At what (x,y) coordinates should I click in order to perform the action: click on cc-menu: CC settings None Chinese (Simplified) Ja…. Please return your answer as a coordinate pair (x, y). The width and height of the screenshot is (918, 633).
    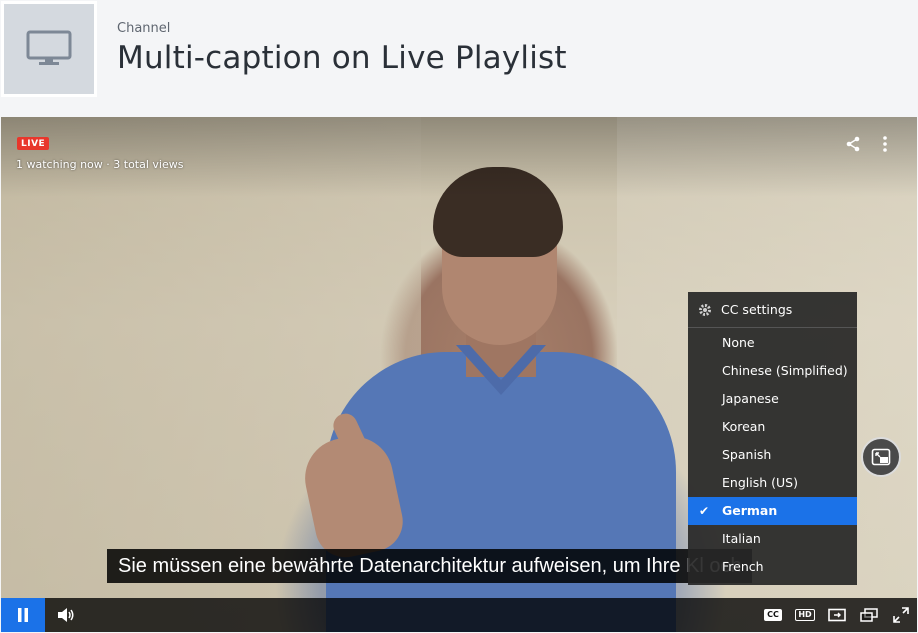
    Looking at the image, I should click on (772, 438).